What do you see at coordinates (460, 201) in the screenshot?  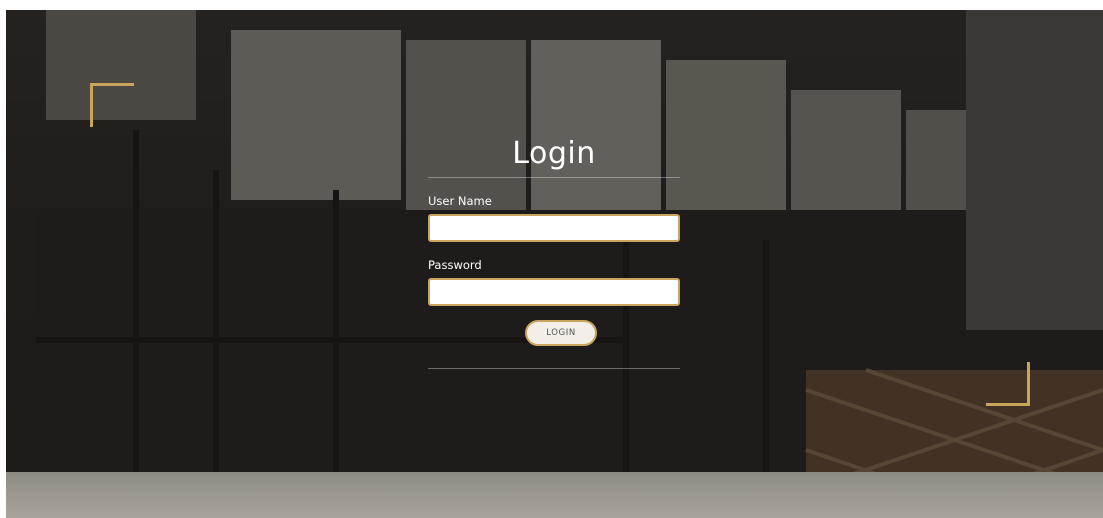 I see `username-label: User Name` at bounding box center [460, 201].